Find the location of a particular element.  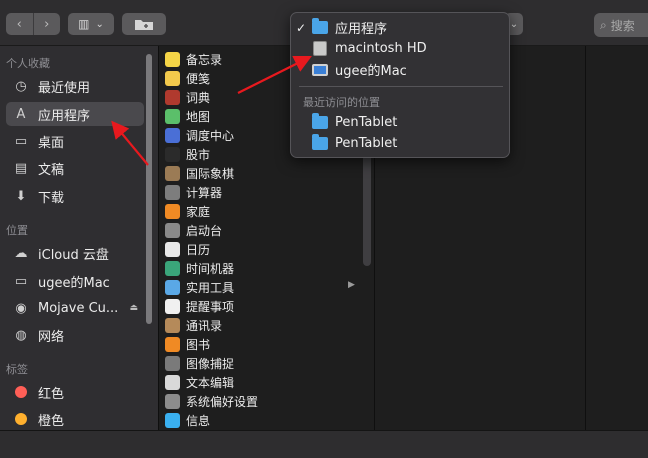

list-item-label: 股市 is located at coordinates (198, 155).